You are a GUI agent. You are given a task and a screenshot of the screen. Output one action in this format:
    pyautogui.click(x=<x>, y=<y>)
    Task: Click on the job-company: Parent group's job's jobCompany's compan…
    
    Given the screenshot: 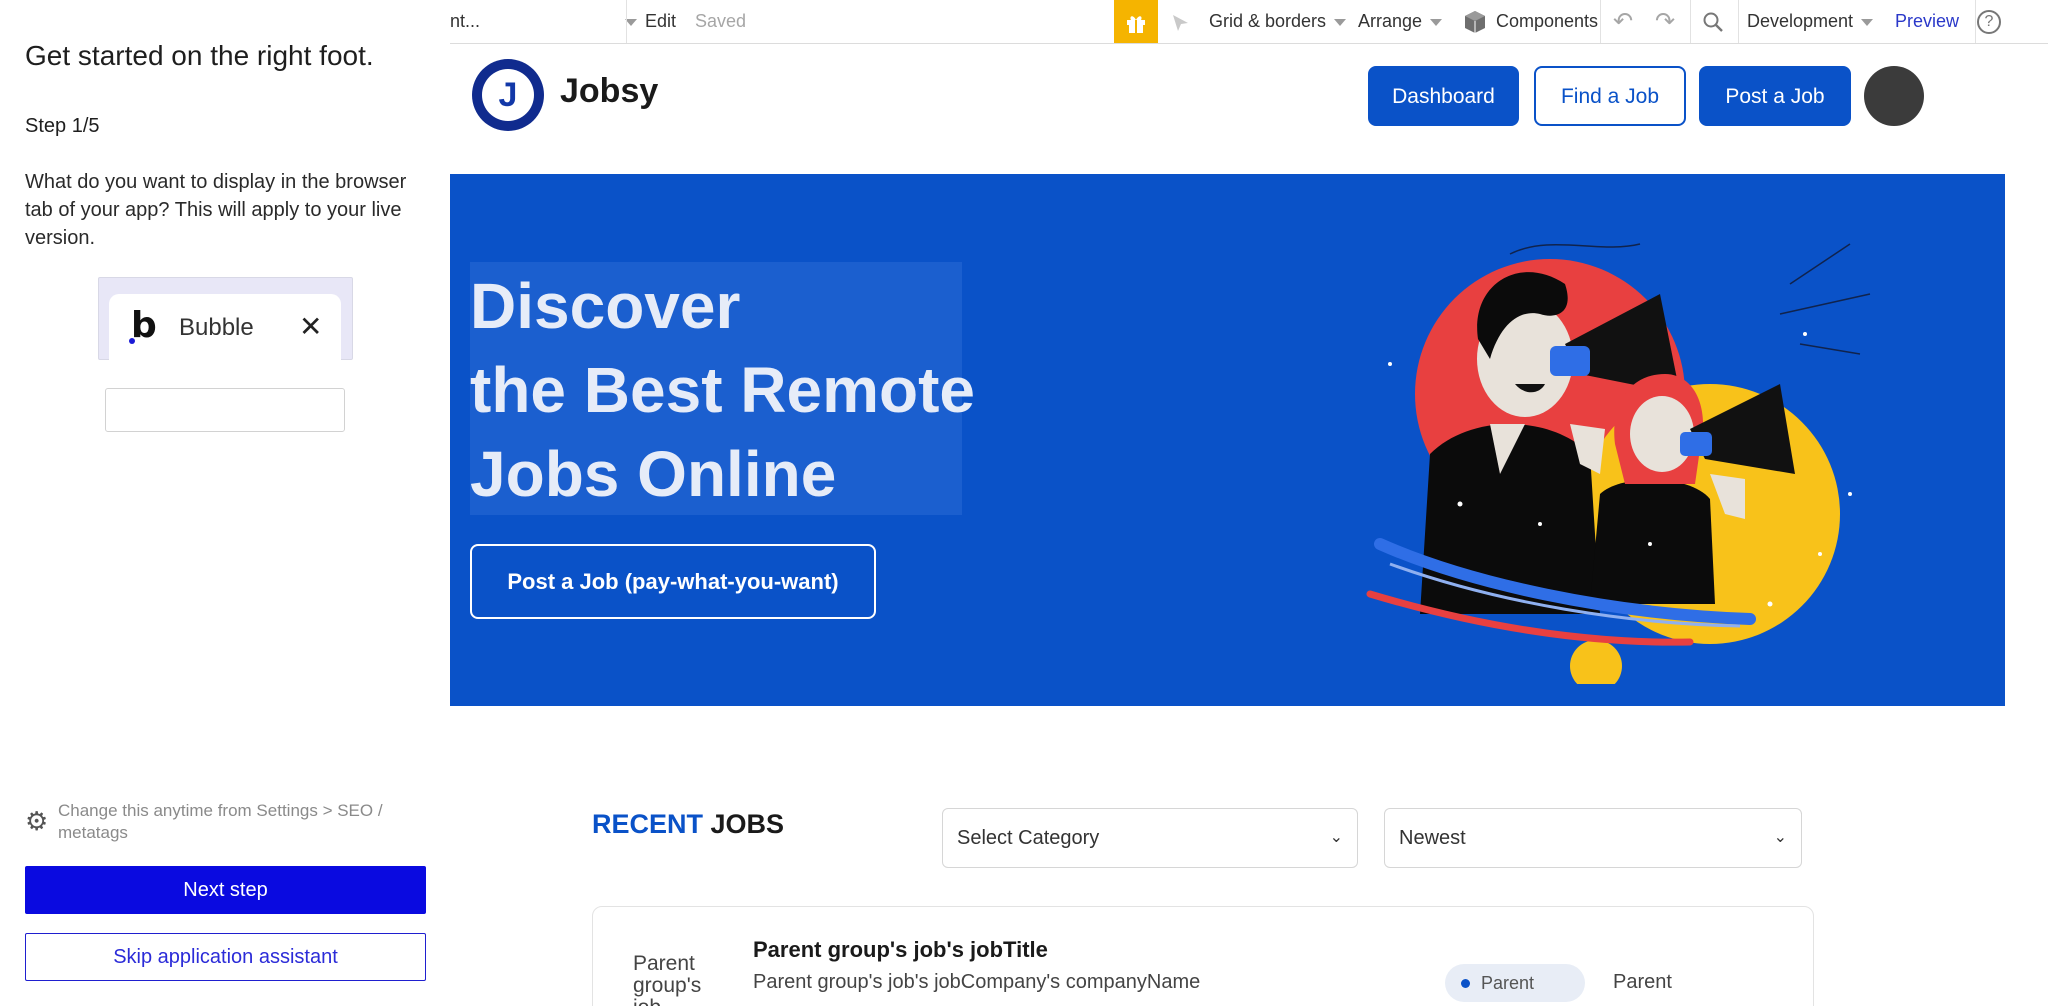 What is the action you would take?
    pyautogui.click(x=977, y=982)
    